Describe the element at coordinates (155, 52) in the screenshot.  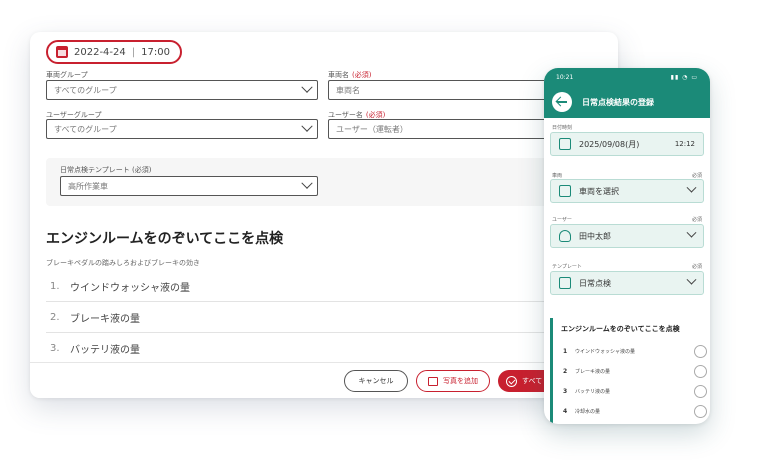
I see `time-value: 17:00` at that location.